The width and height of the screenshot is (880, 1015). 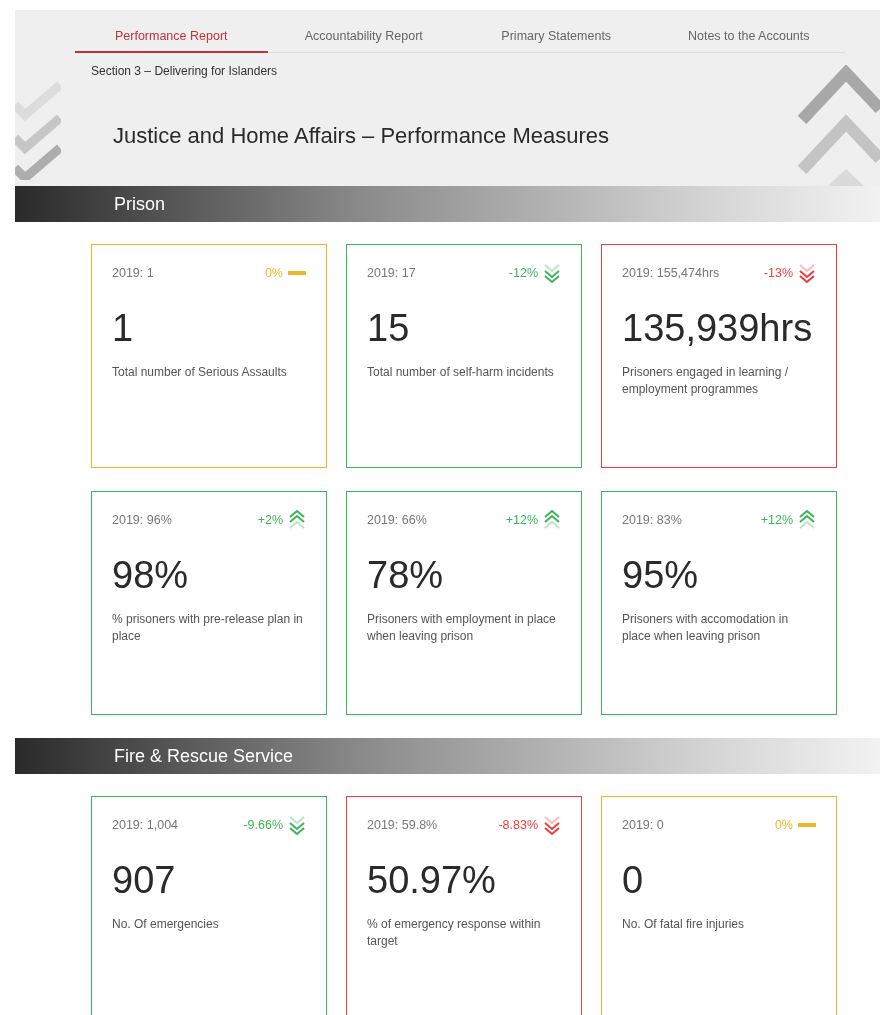 I want to click on metric-value: 78%, so click(x=405, y=575).